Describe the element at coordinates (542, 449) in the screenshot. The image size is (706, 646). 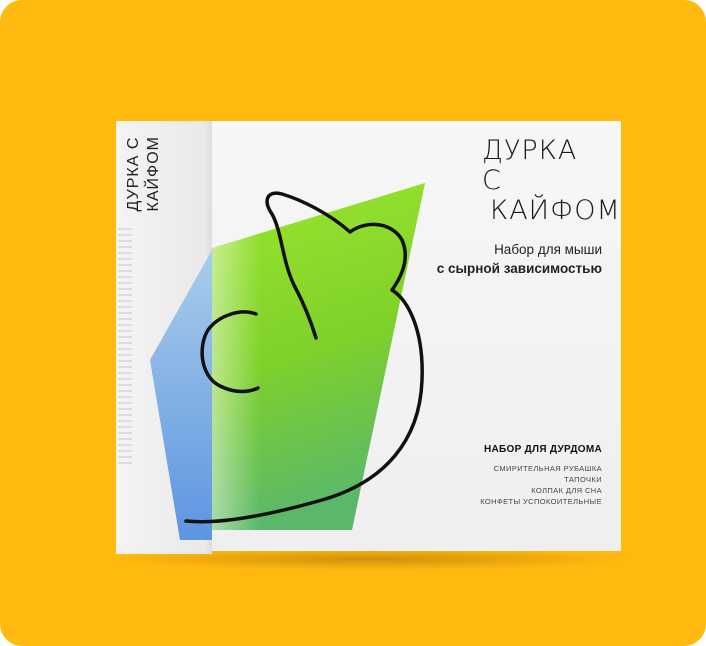
I see `kit-title: НАБОР ДЛЯ ДУРДОМА` at that location.